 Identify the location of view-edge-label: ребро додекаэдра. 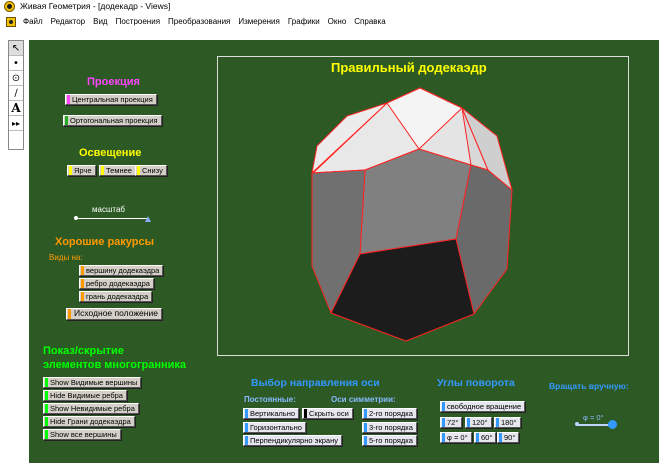
(118, 283).